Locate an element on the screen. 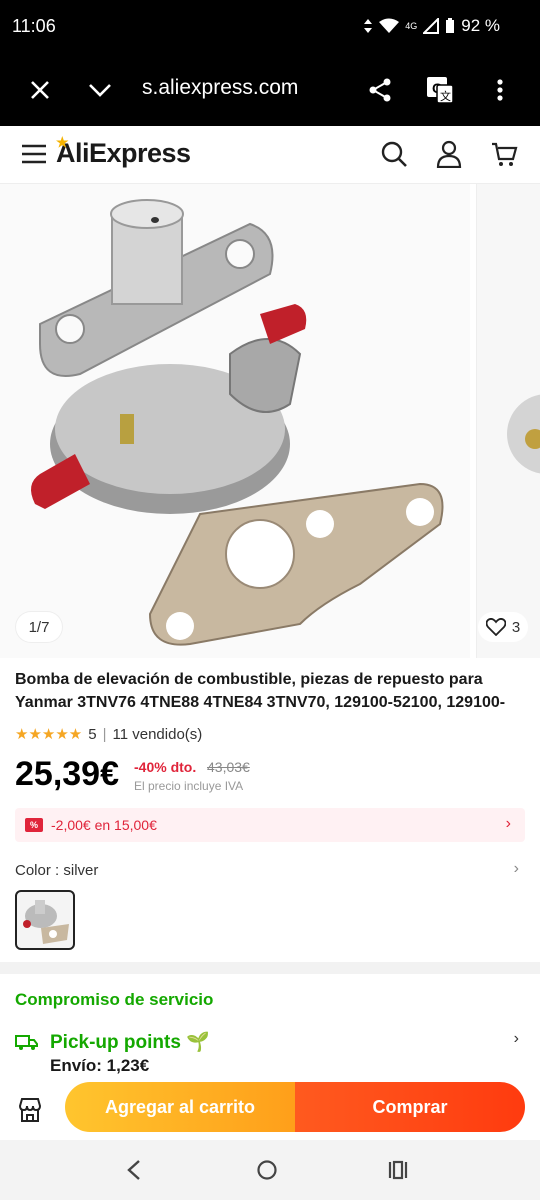  color-swatch-silver is located at coordinates (45, 920).